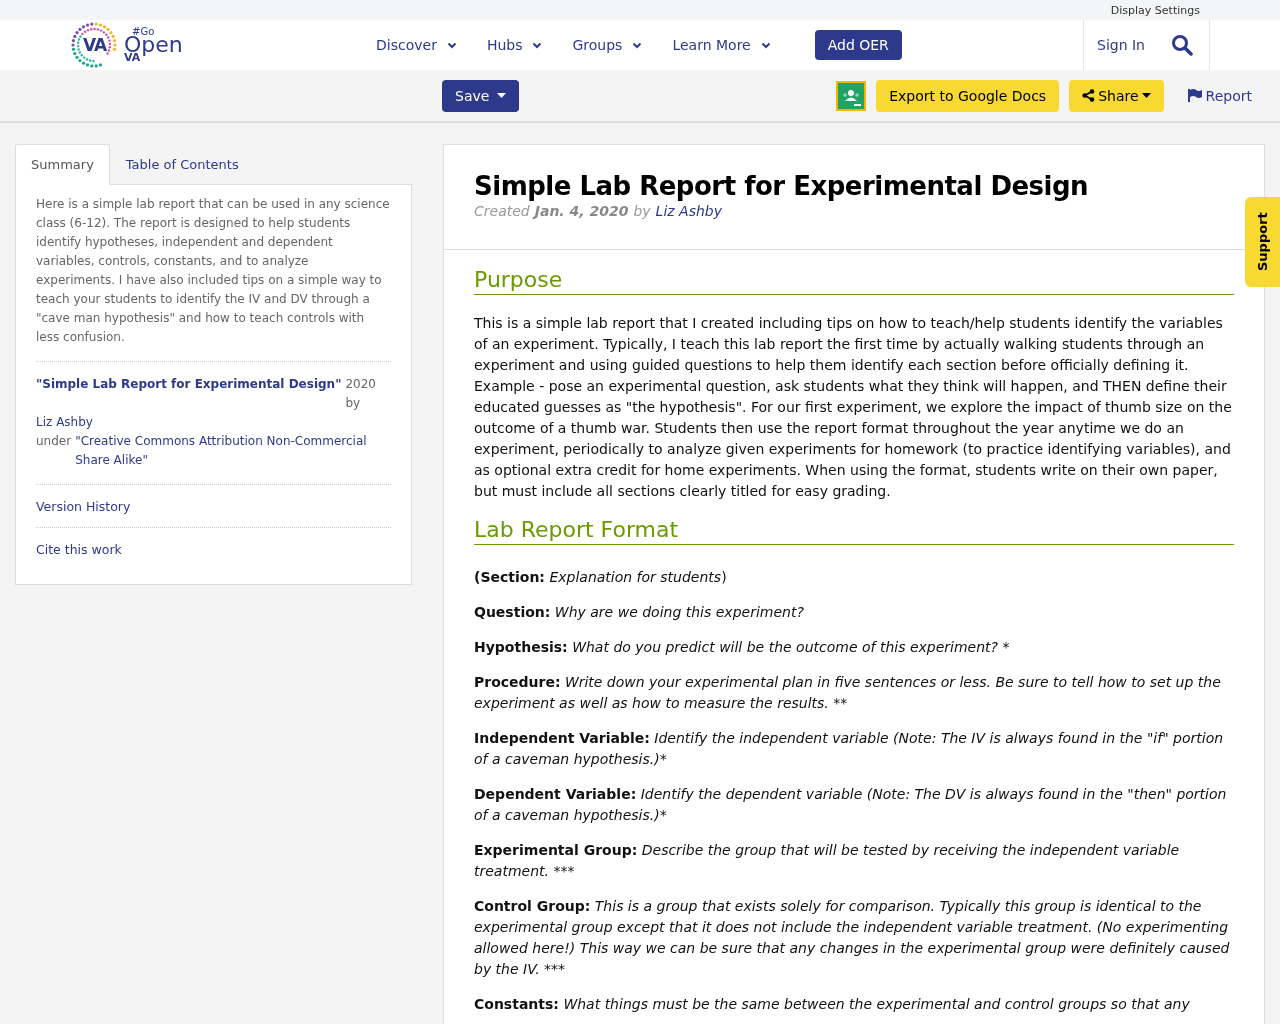 The width and height of the screenshot is (1280, 1024). What do you see at coordinates (853, 407) in the screenshot?
I see `body-paragraph: This is a simple lab report that I created including tips on how to teach/help students identify the variables of an experiment. Typically, I teach this lab report the first time by actually walking students through an experiment and using guided questions to help them identify each section before officially defining it. Example - pose an experimental question, ask students what they think will happen, and THEN define their educated guesses as "the hypothesis". For our first experiment, we explore the impact of thumb size on the outcome of a thumb war. Students then use the report format throughout the year anytime we do an experiment, periodically to analyze given experiments for homework (to practice identifying variables), and as optional extra credit for home experiments. When using the format, students write on their own paper, but must include all sections clearly titled for easy grading.` at bounding box center [853, 407].